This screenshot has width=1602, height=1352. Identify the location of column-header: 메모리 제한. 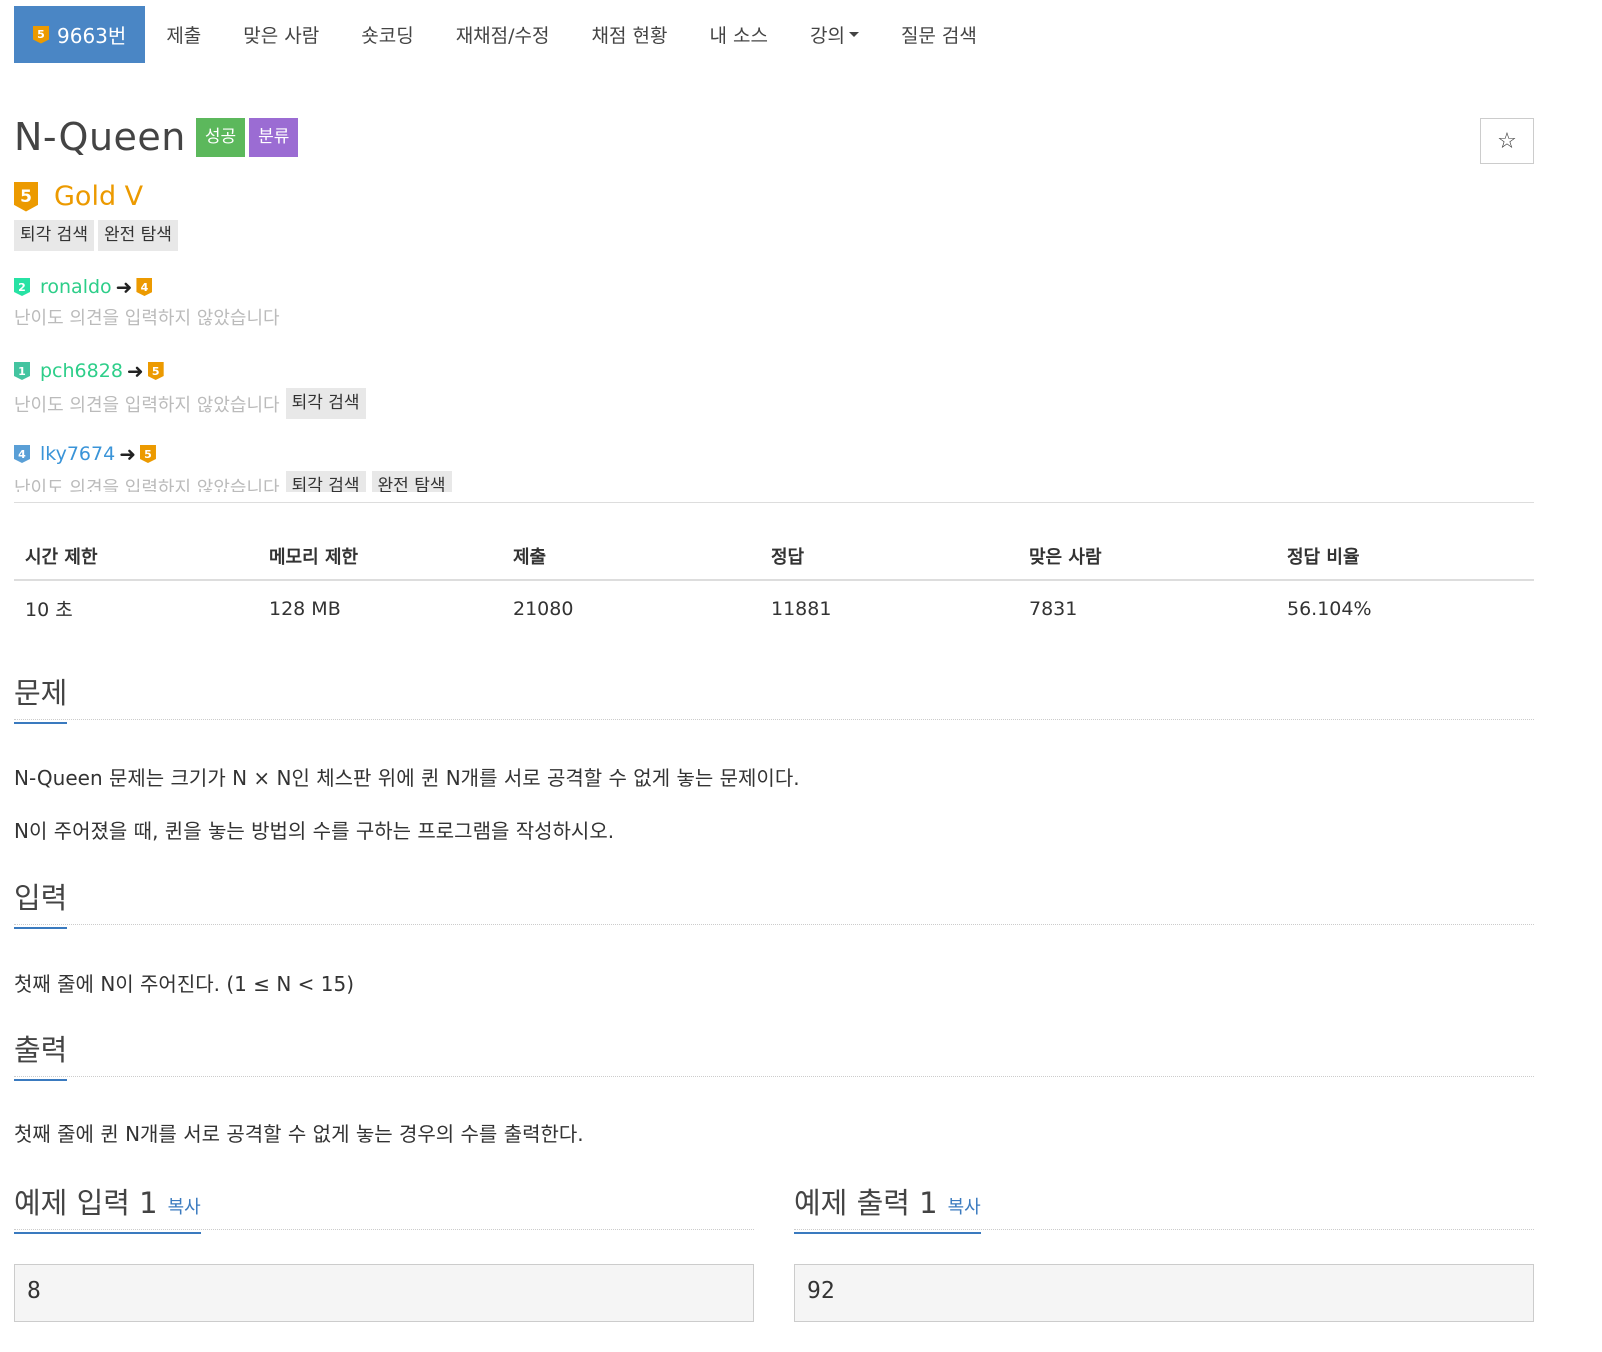
(380, 558).